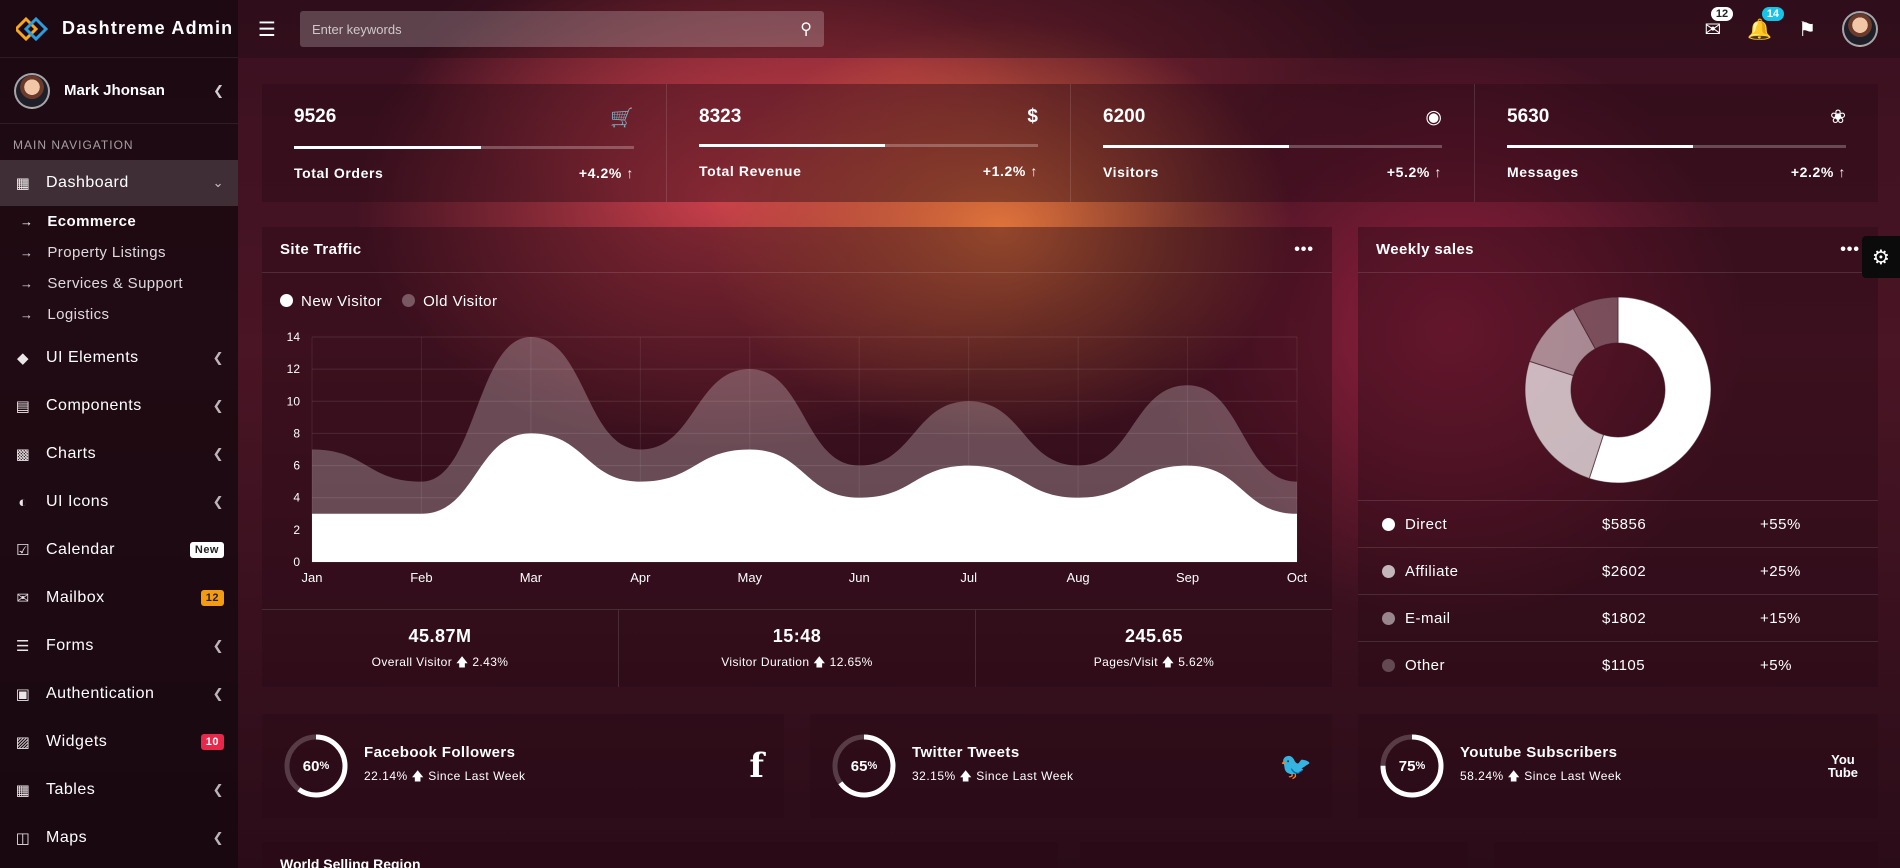 The image size is (1900, 868). Describe the element at coordinates (294, 369) in the screenshot. I see `y-tick-label: 12` at that location.